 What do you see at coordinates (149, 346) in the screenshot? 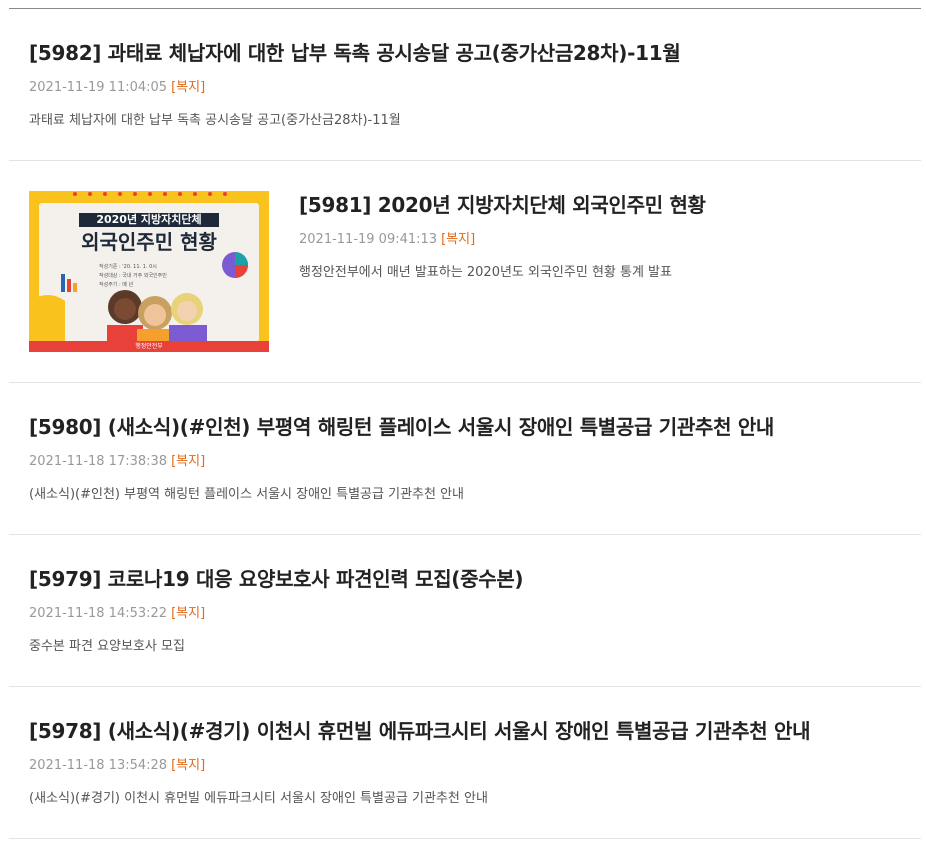
I see `thumbnail-footer: 행정안전부` at bounding box center [149, 346].